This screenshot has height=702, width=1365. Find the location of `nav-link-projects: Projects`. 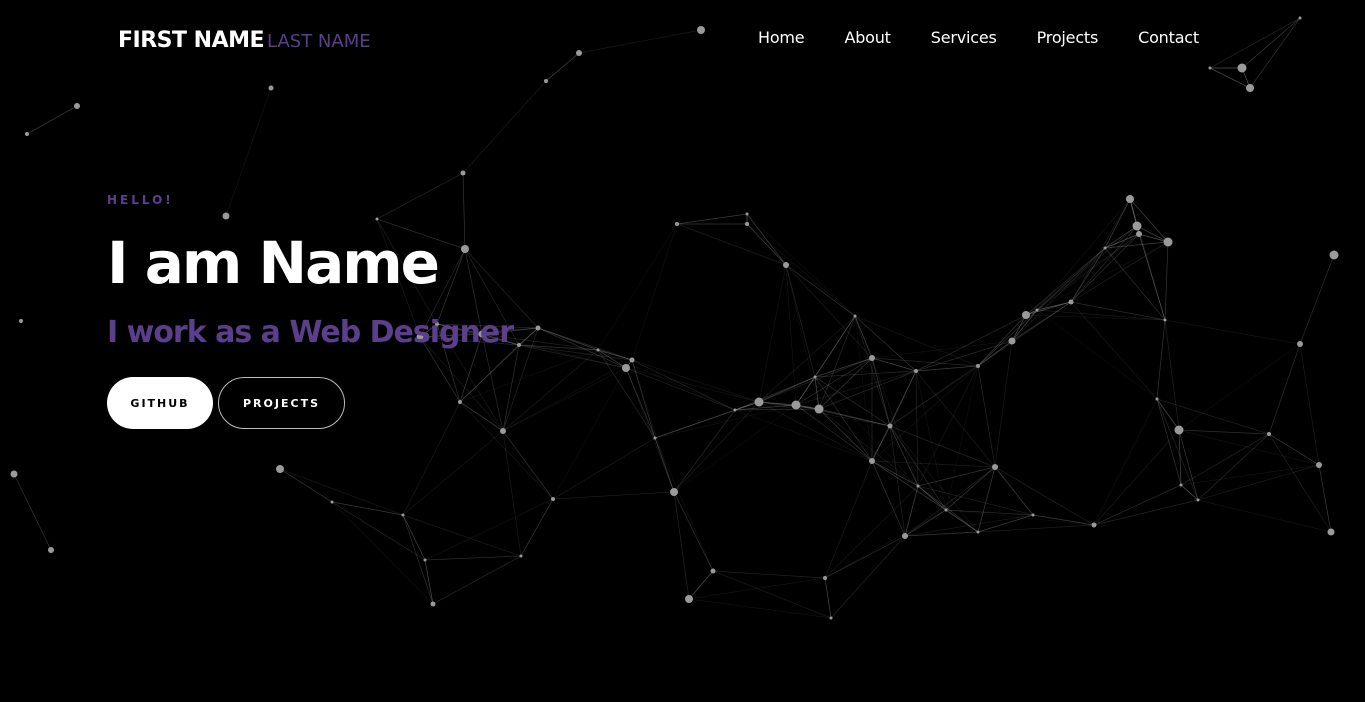

nav-link-projects: Projects is located at coordinates (1068, 38).